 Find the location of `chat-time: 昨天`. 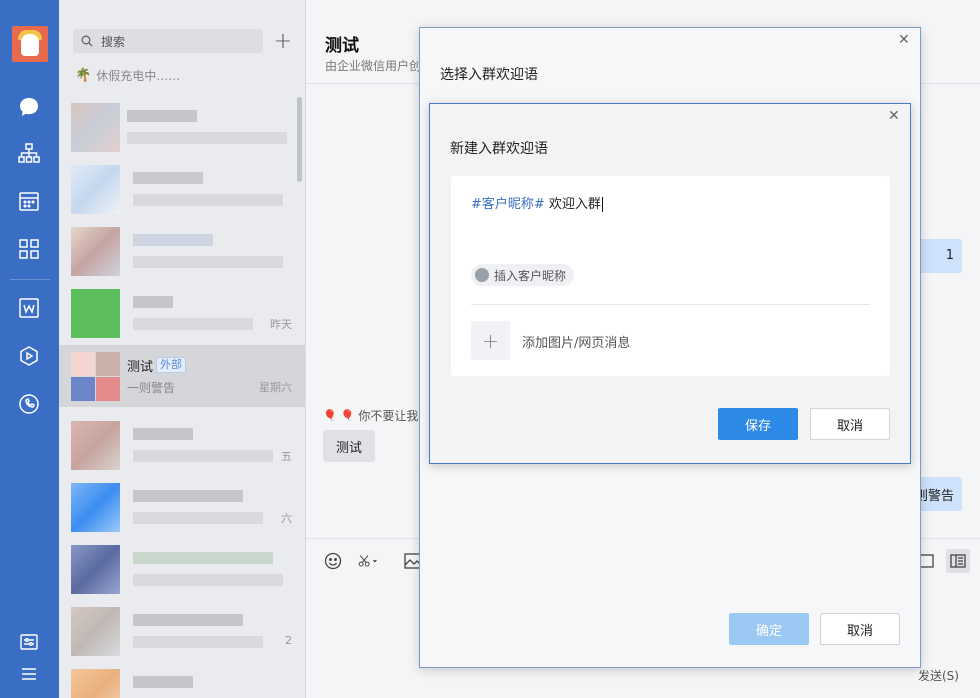

chat-time: 昨天 is located at coordinates (281, 324).